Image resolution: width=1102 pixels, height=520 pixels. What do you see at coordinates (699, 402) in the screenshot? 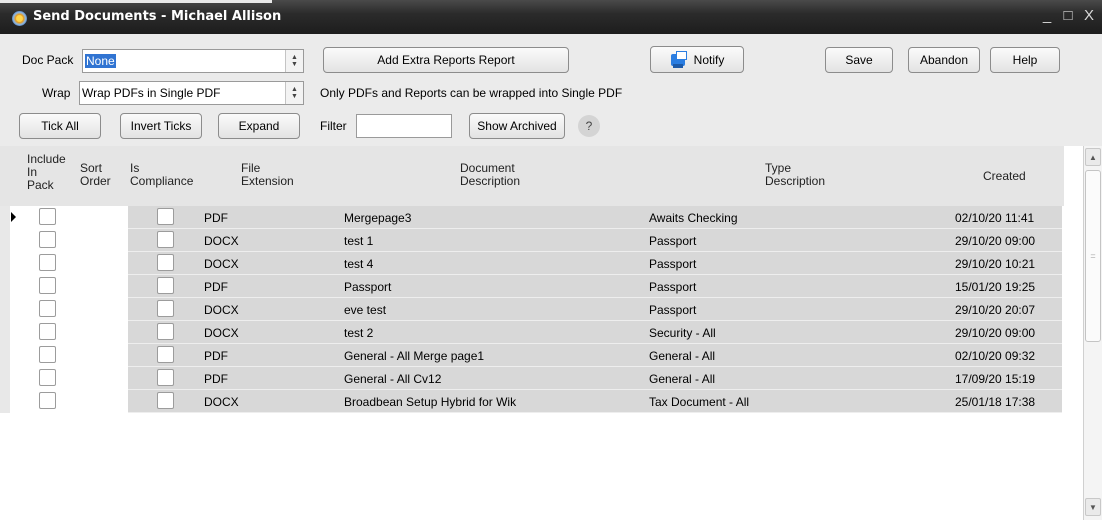
I see `cell-type: Tax Document - All` at bounding box center [699, 402].